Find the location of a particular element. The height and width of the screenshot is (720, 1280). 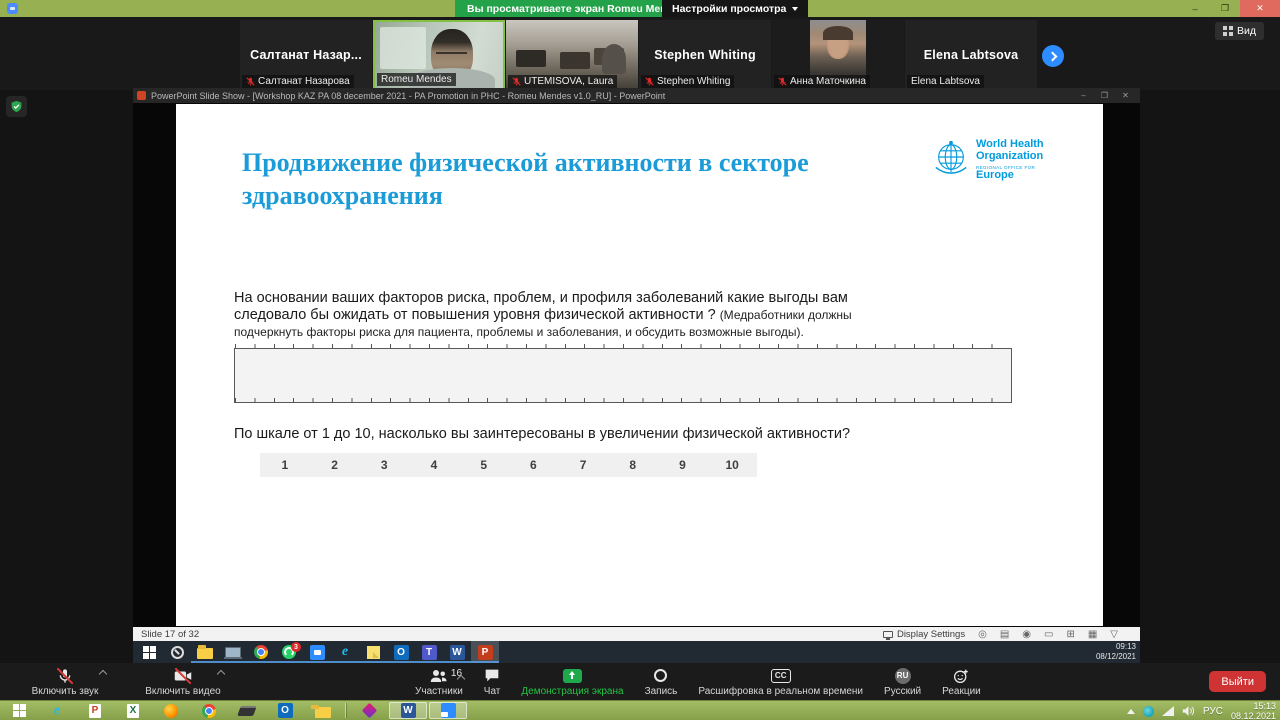

view-layout-button: Вид is located at coordinates (1239, 31).